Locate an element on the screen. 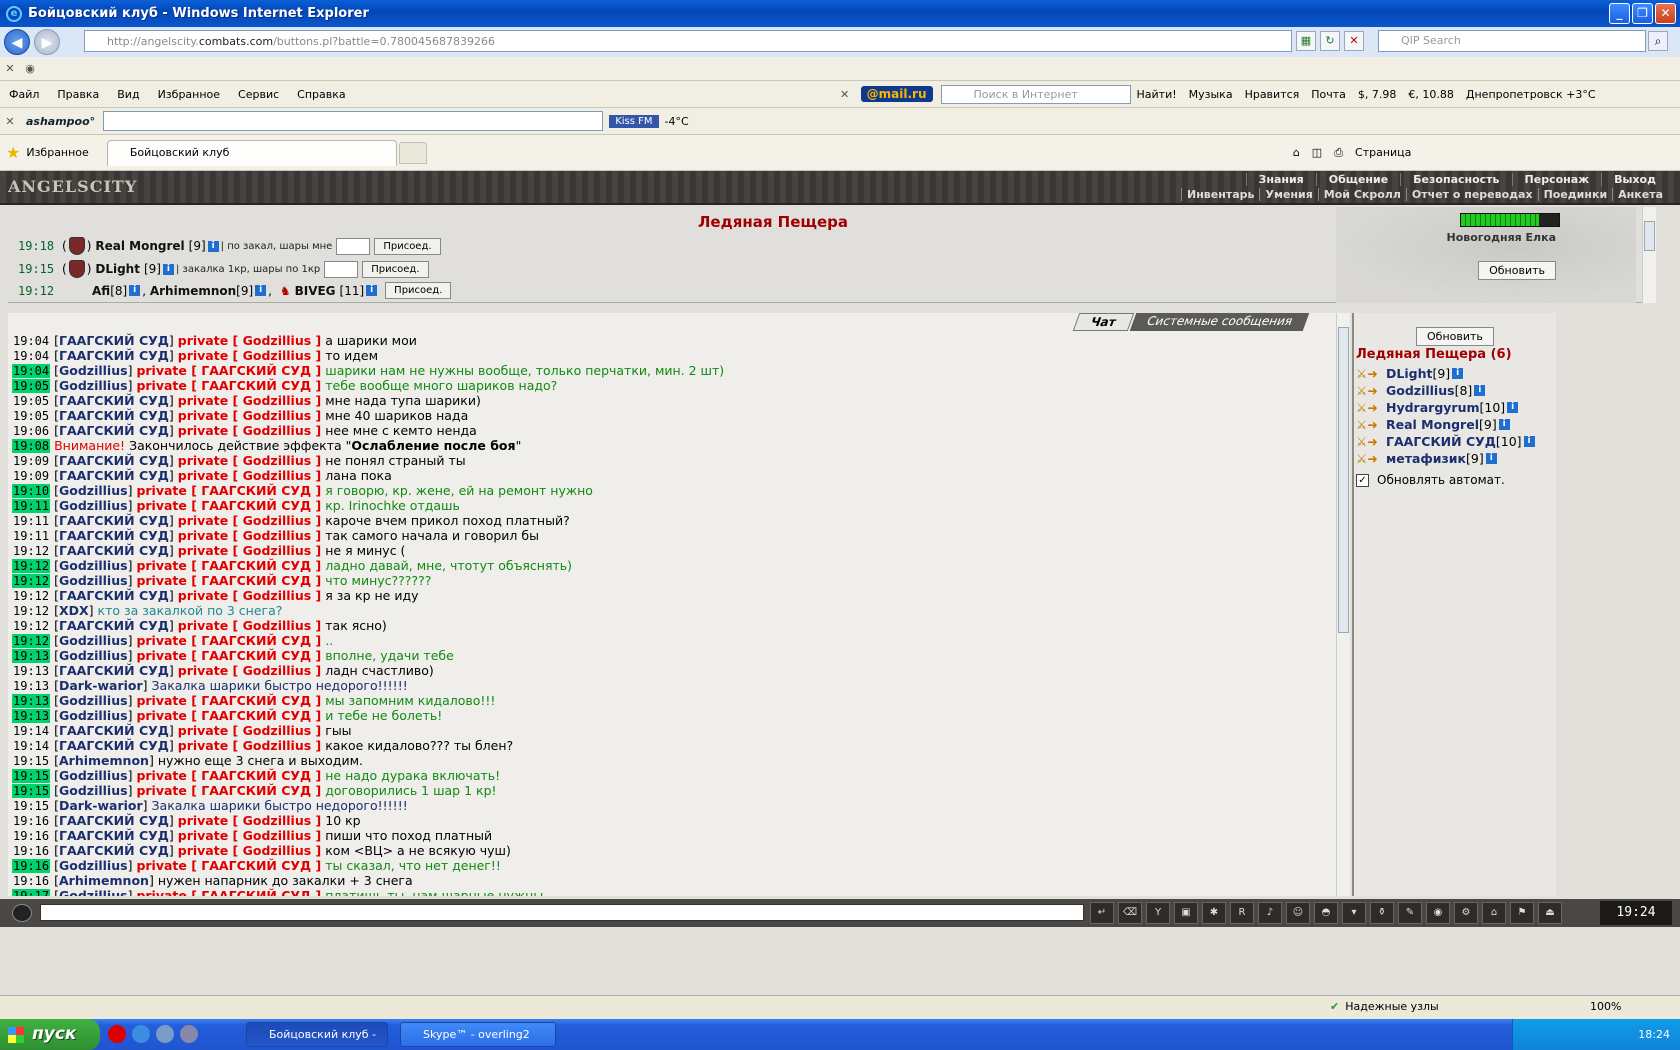 The width and height of the screenshot is (1680, 1050). doc-quick-icon is located at coordinates (189, 1034).